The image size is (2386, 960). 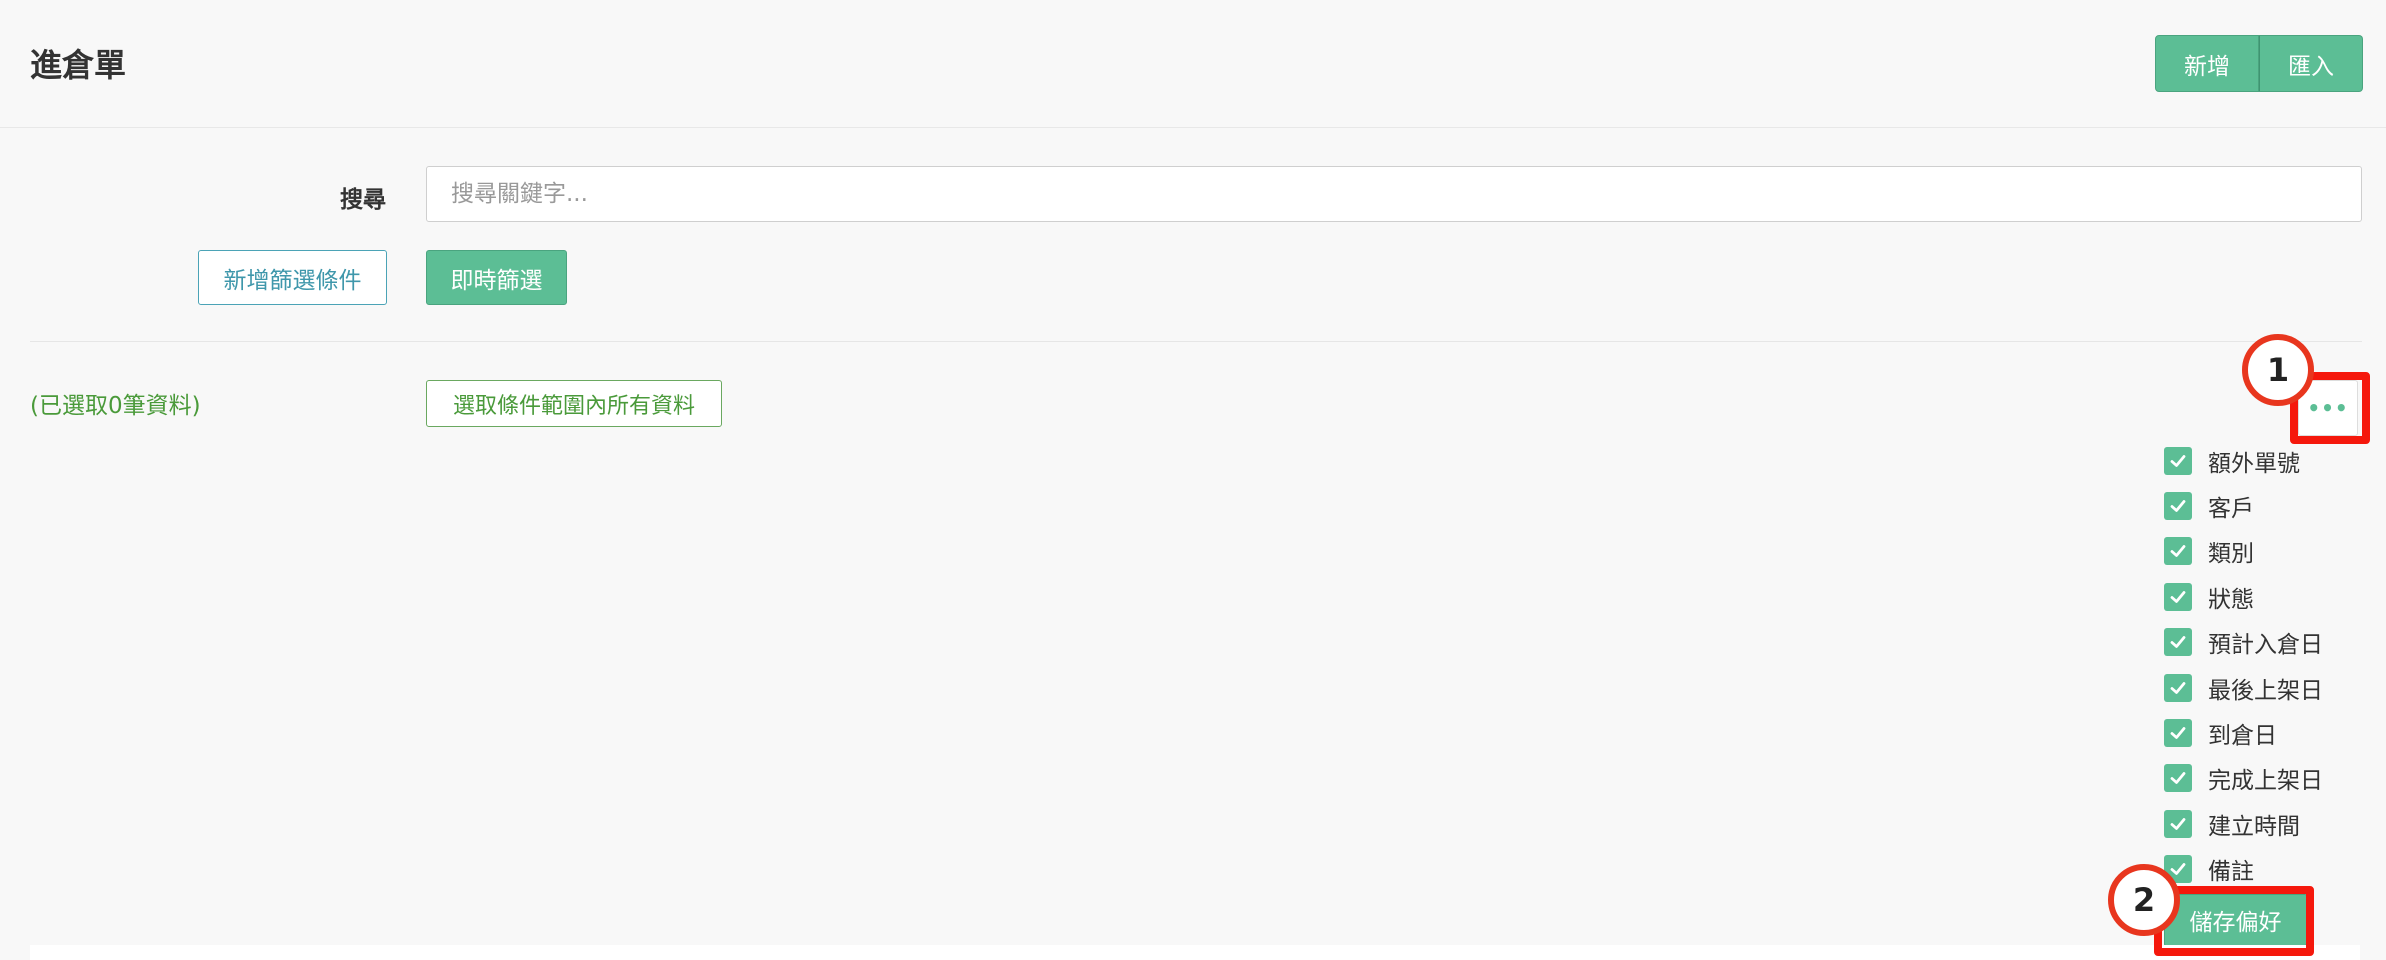 I want to click on column-option: 類別, so click(x=2243, y=551).